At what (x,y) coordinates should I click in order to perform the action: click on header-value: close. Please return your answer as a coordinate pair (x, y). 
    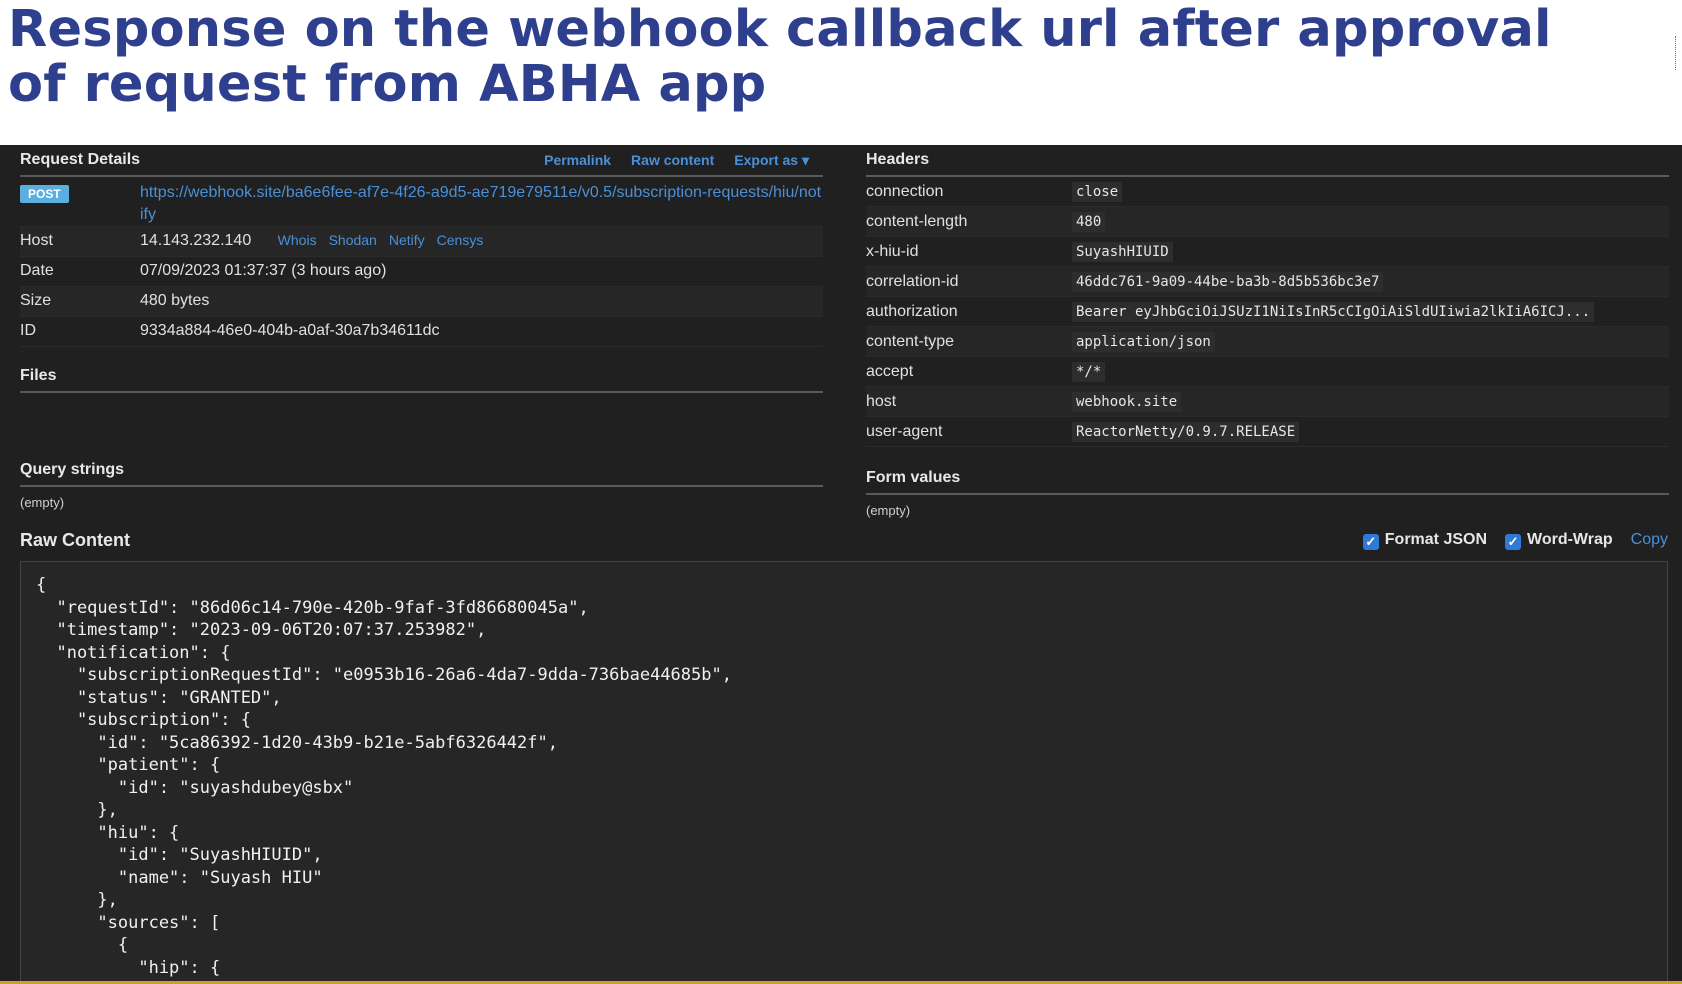
    Looking at the image, I should click on (1097, 191).